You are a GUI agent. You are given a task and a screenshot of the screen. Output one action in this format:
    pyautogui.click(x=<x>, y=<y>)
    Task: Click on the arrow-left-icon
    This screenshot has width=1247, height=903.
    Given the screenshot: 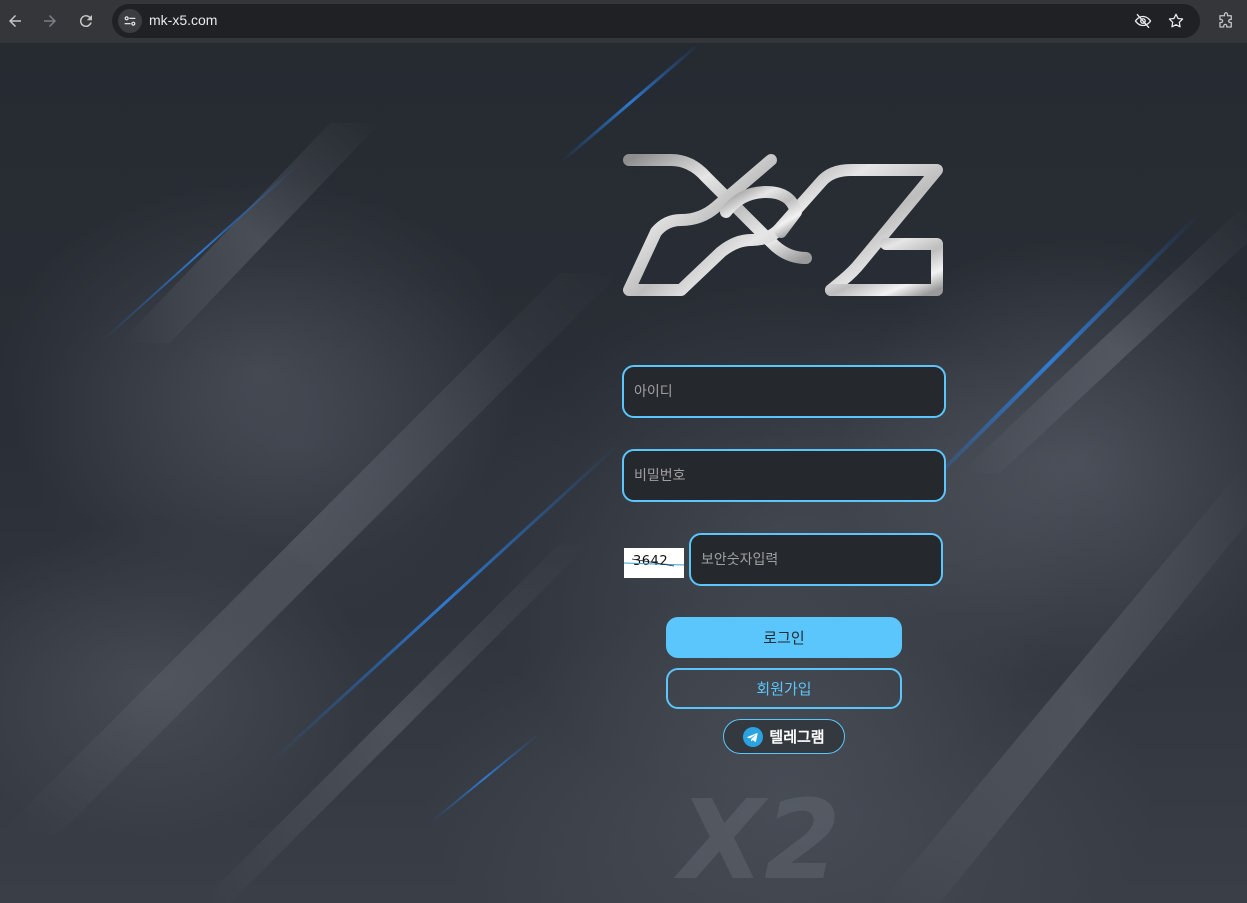 What is the action you would take?
    pyautogui.click(x=15, y=21)
    